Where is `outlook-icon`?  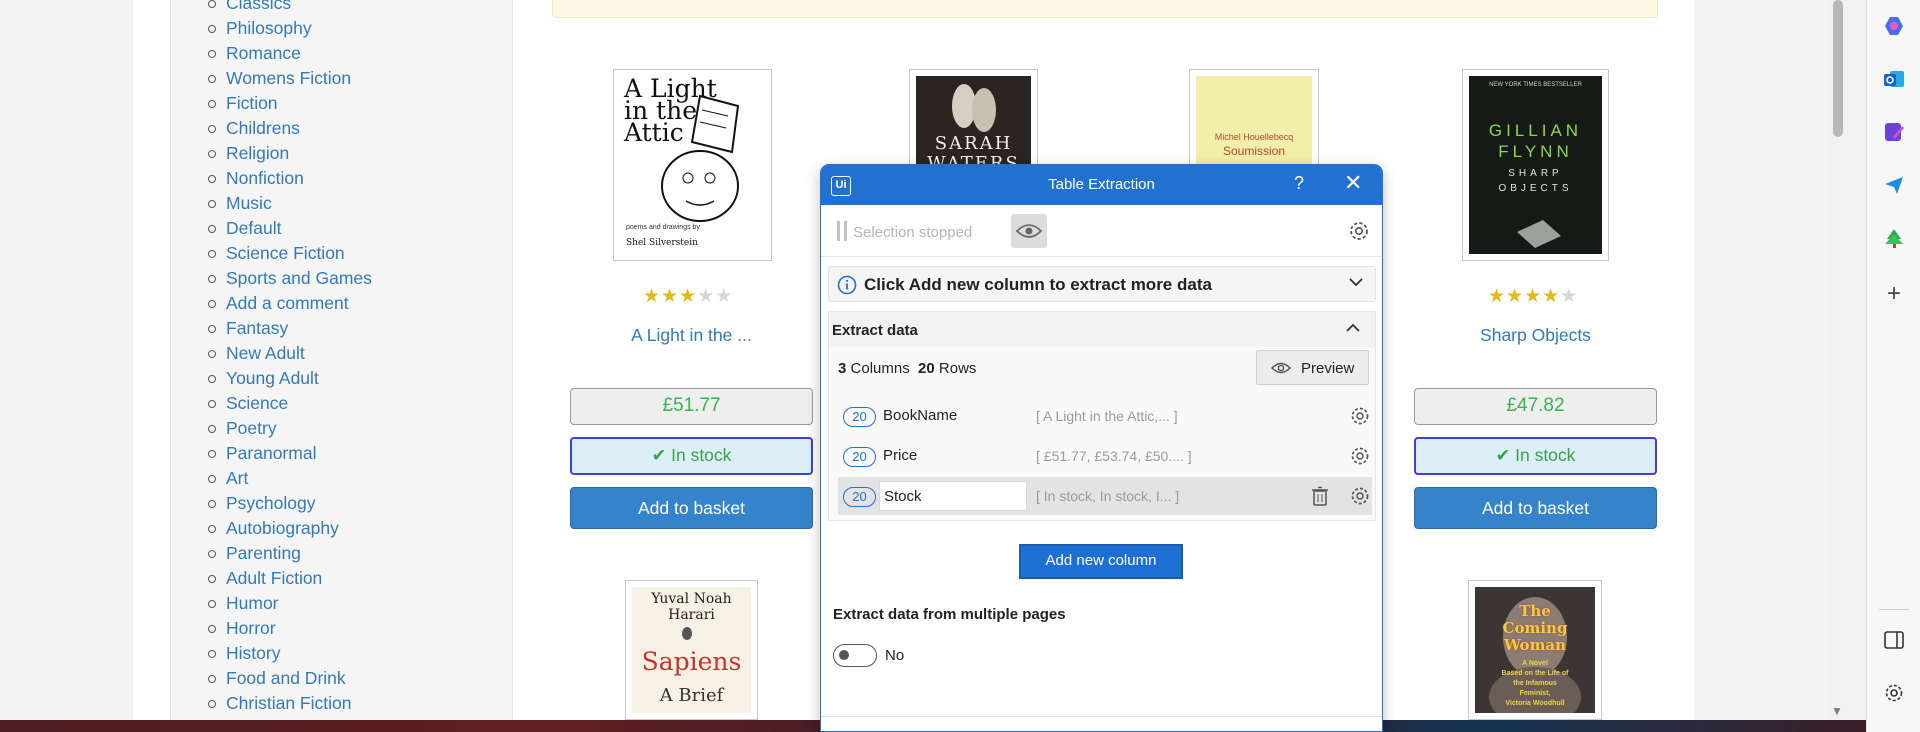
outlook-icon is located at coordinates (1894, 79).